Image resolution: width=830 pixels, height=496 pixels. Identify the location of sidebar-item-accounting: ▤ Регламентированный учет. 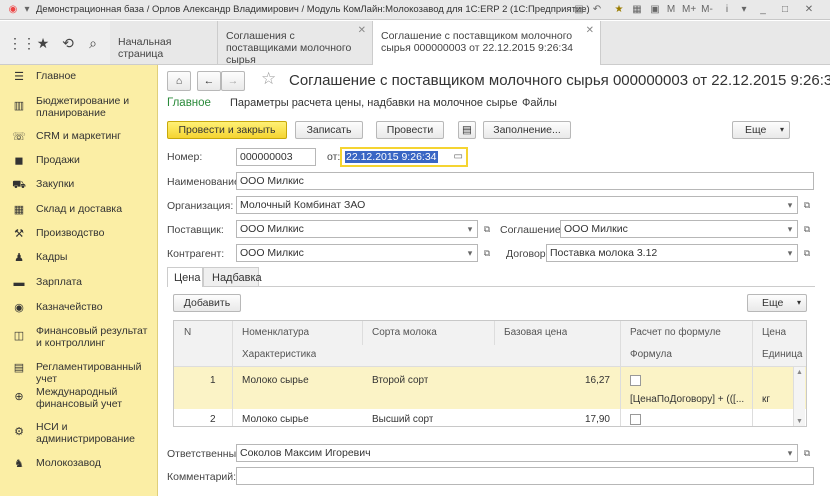
(79, 373).